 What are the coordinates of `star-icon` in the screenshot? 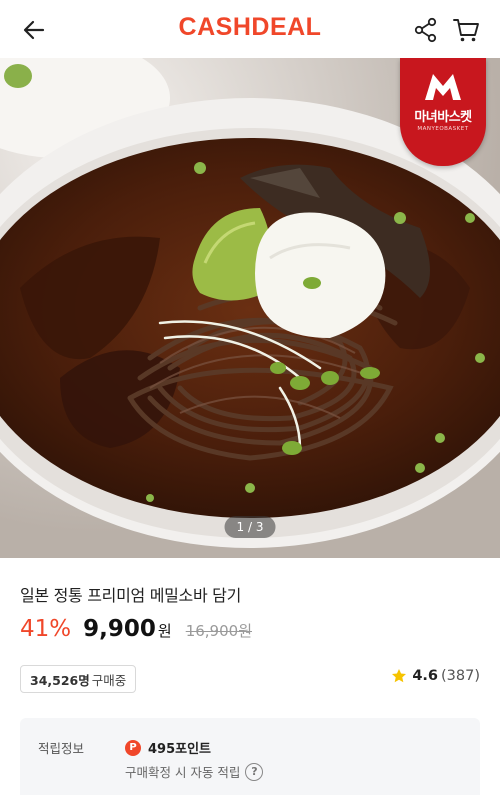 It's located at (399, 676).